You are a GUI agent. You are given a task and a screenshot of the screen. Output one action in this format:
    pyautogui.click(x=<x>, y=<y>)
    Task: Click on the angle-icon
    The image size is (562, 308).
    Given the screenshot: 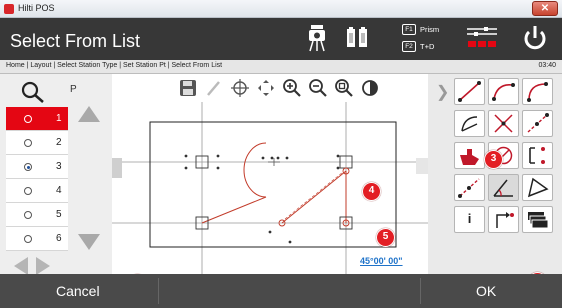 What is the action you would take?
    pyautogui.click(x=503, y=188)
    